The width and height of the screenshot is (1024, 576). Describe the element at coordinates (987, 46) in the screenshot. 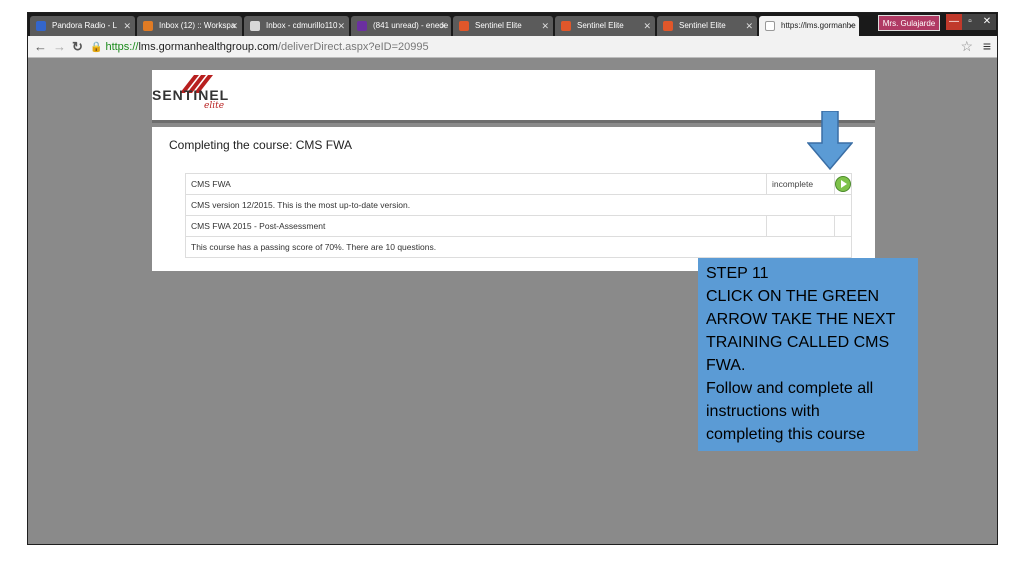

I see `menu-icon: ≡` at that location.